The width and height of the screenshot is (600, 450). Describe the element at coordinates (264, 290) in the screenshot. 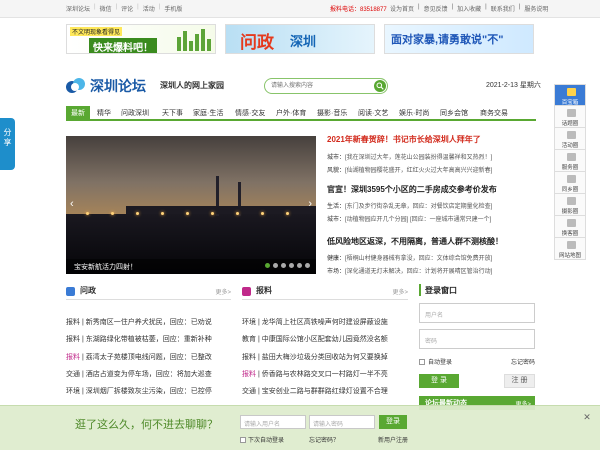

I see `baoliao-title: 报料` at that location.